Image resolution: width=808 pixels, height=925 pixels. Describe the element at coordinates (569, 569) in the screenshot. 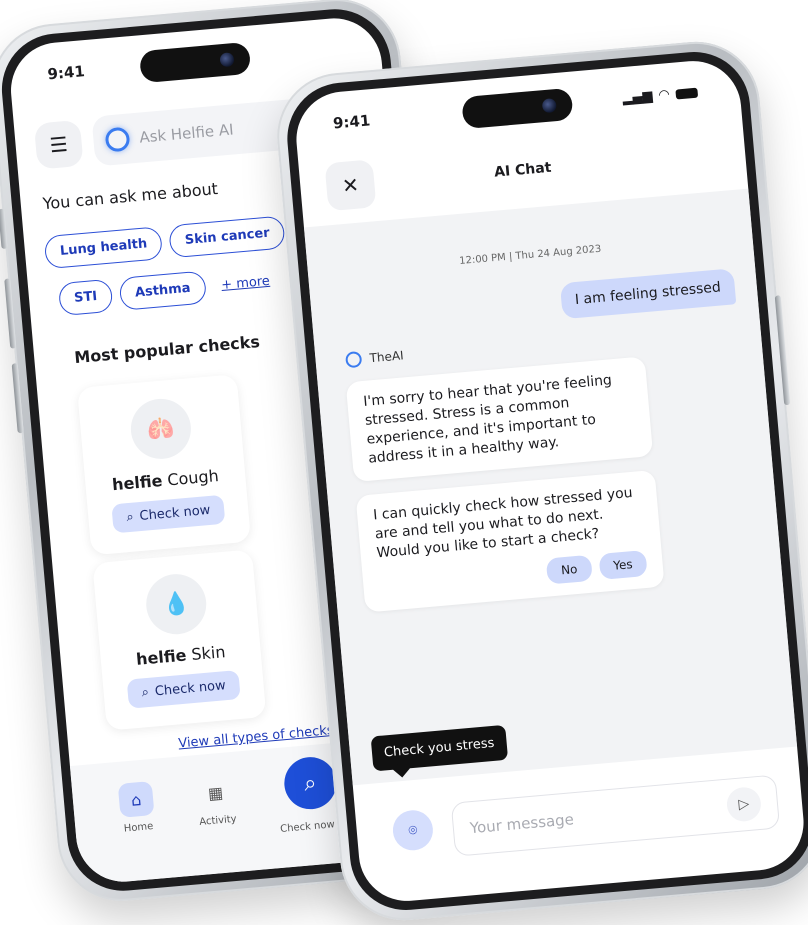

I see `reply-no-button: No` at that location.